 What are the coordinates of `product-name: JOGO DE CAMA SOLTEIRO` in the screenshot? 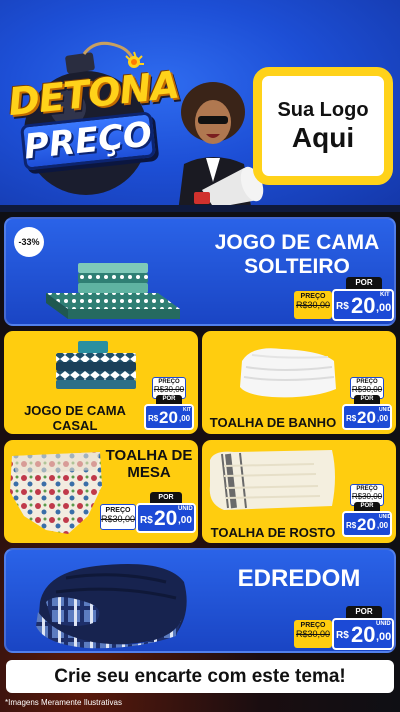 It's located at (297, 254).